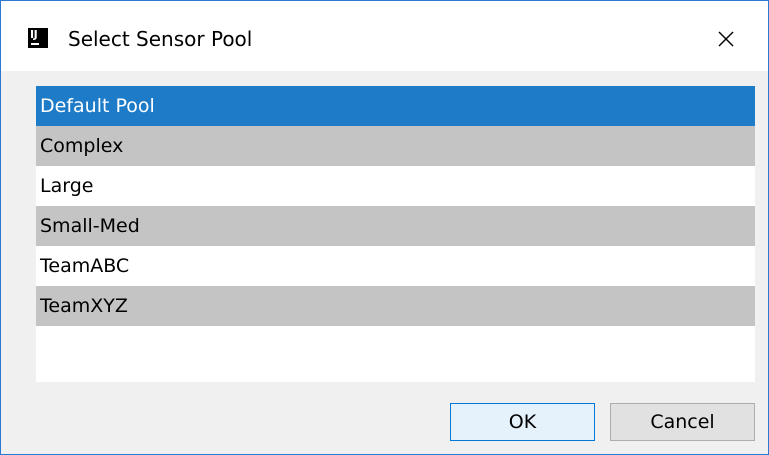  I want to click on close-button, so click(726, 39).